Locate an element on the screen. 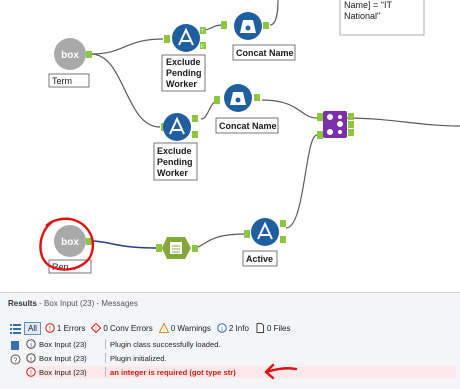 Image resolution: width=460 pixels, height=389 pixels. formula-tool-concat2 is located at coordinates (237, 98).